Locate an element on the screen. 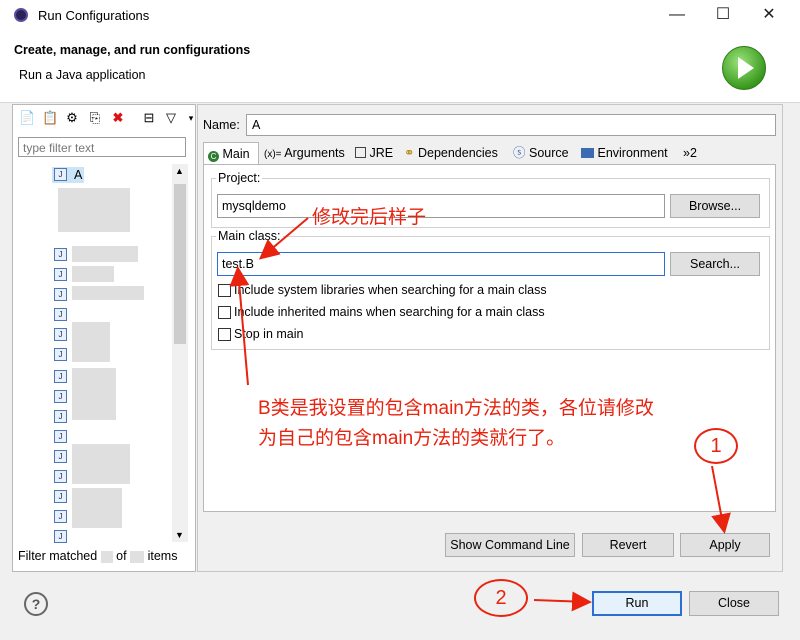 The image size is (800, 640). annotation-explain-line1: B类是我设置的包含main方法的类，各位请修改 is located at coordinates (456, 408).